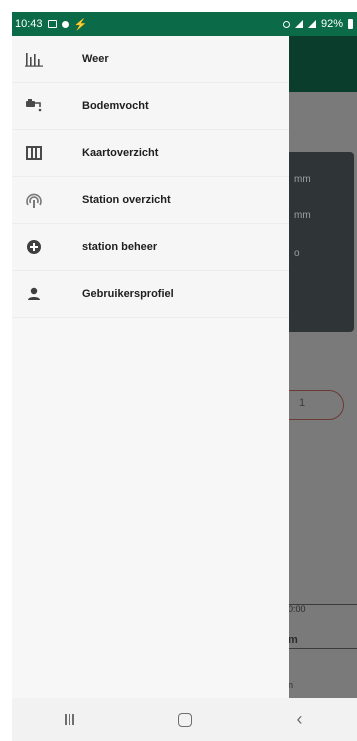 The width and height of the screenshot is (357, 741). Describe the element at coordinates (311, 24) in the screenshot. I see `signal-icon` at that location.